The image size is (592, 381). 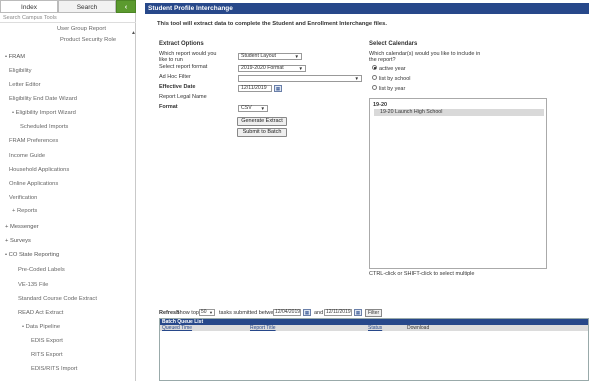 What do you see at coordinates (74, 313) in the screenshot?
I see `sidebar-item-read-act-extract: READ Act Extract` at bounding box center [74, 313].